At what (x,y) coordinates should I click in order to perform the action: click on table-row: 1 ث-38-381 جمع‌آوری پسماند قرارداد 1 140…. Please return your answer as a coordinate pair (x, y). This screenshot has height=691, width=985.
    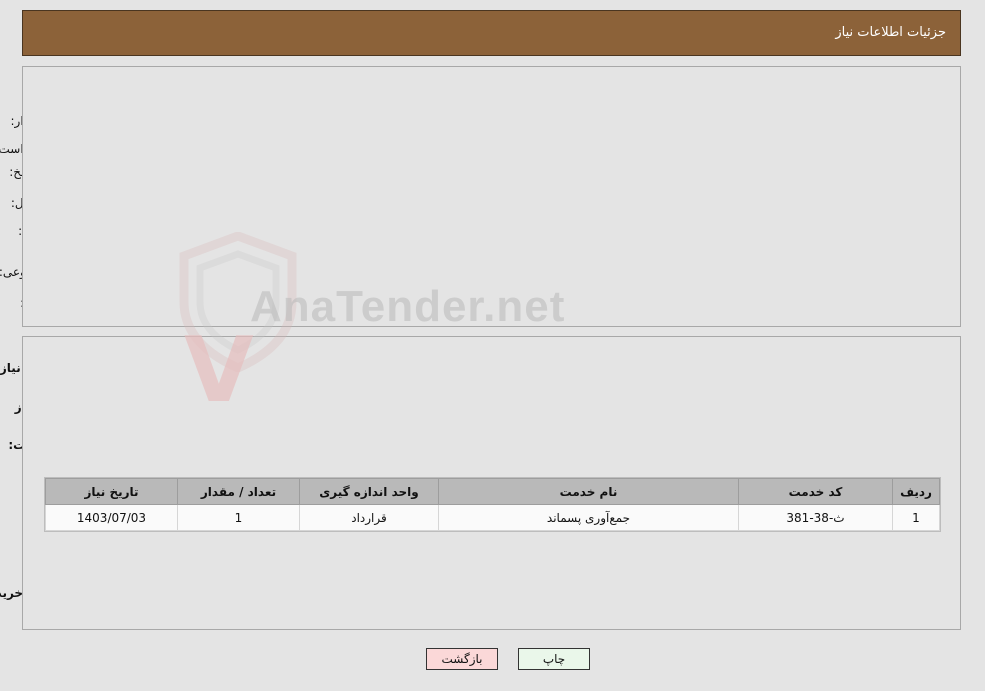
    Looking at the image, I should click on (492, 517).